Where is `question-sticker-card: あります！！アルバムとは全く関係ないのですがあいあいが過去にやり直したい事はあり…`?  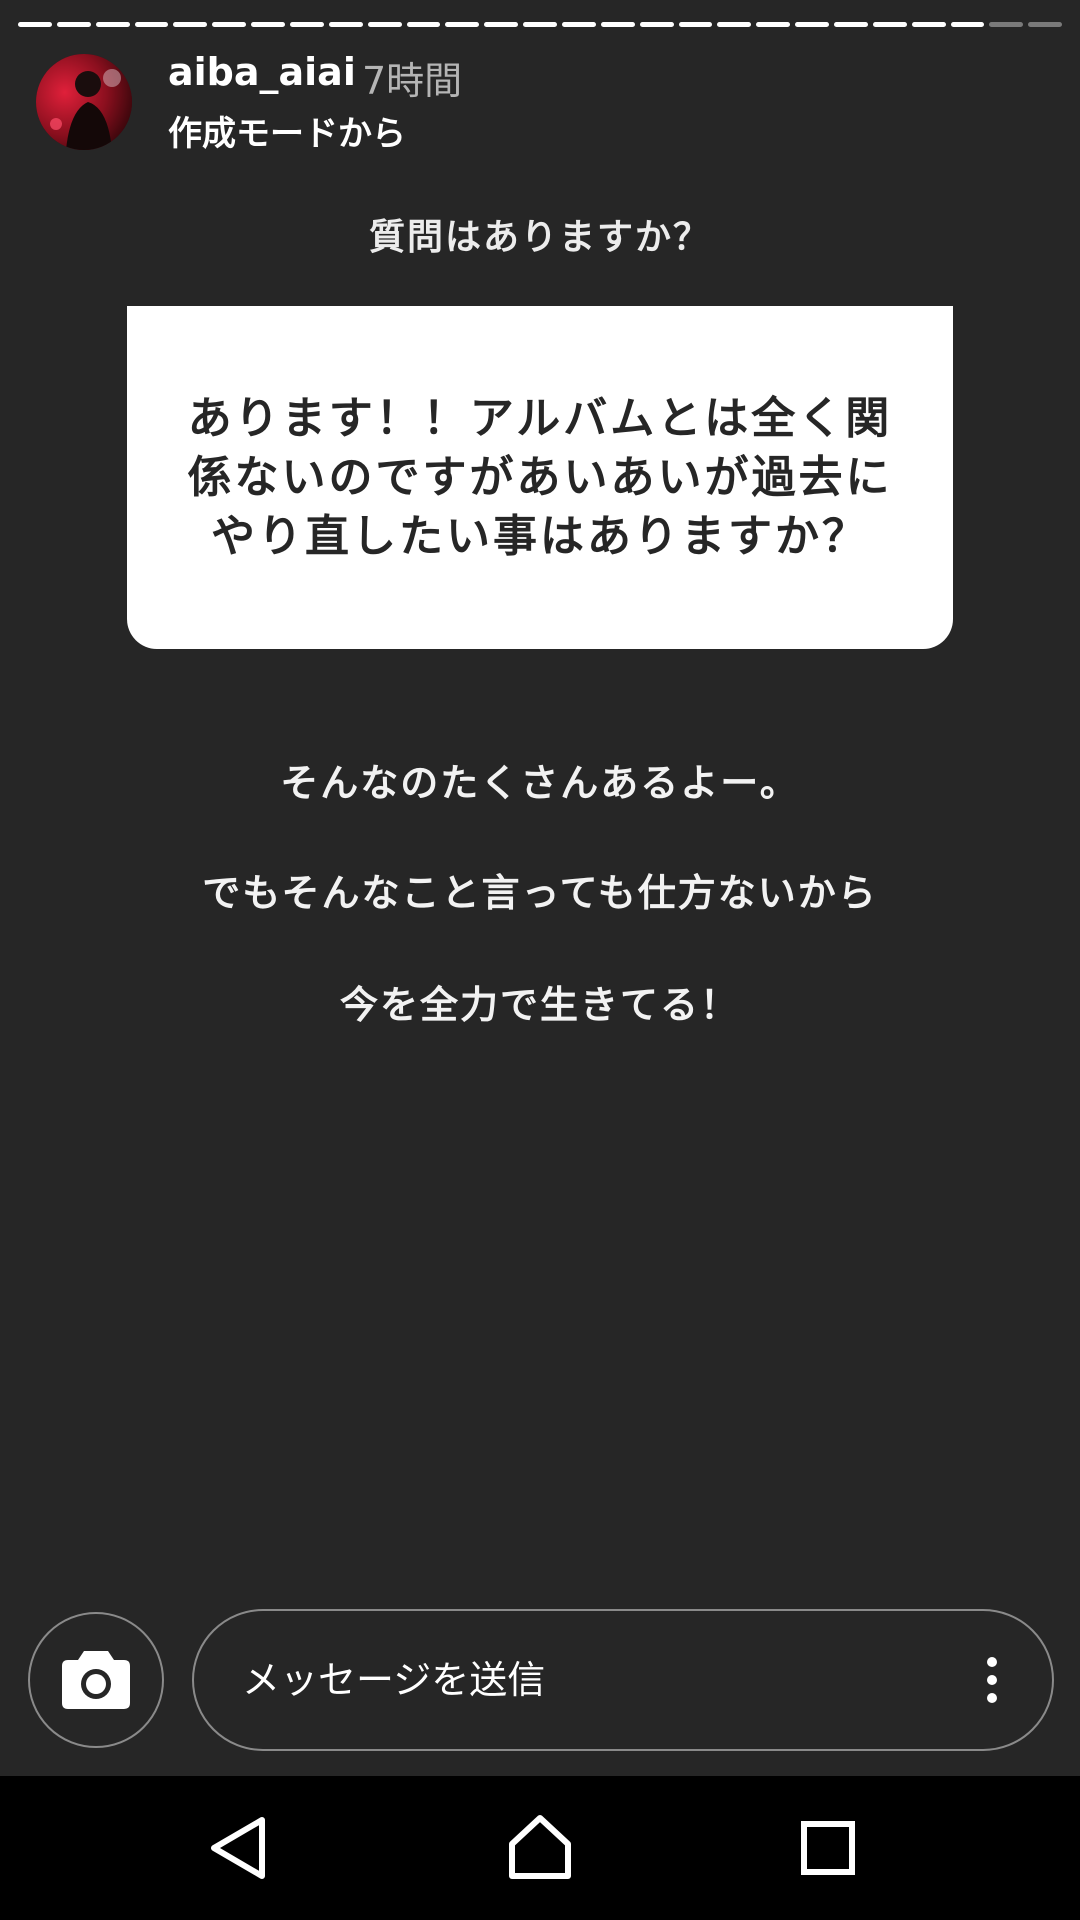 question-sticker-card: あります！！アルバムとは全く関係ないのですがあいあいが過去にやり直したい事はあり… is located at coordinates (540, 477).